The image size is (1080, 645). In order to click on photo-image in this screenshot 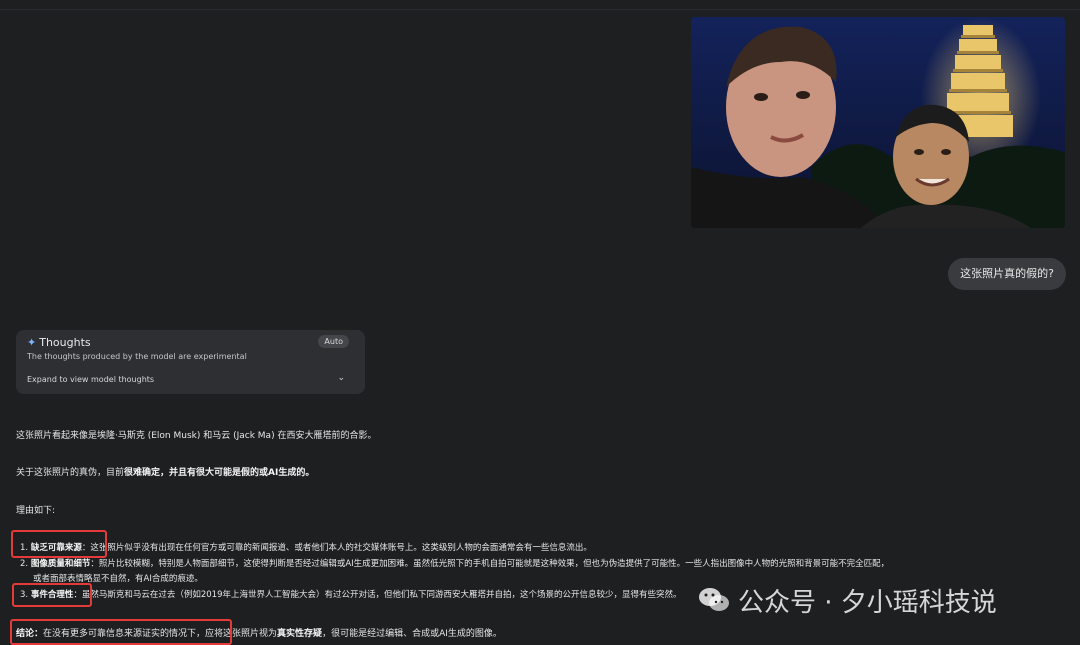, I will do `click(878, 122)`.